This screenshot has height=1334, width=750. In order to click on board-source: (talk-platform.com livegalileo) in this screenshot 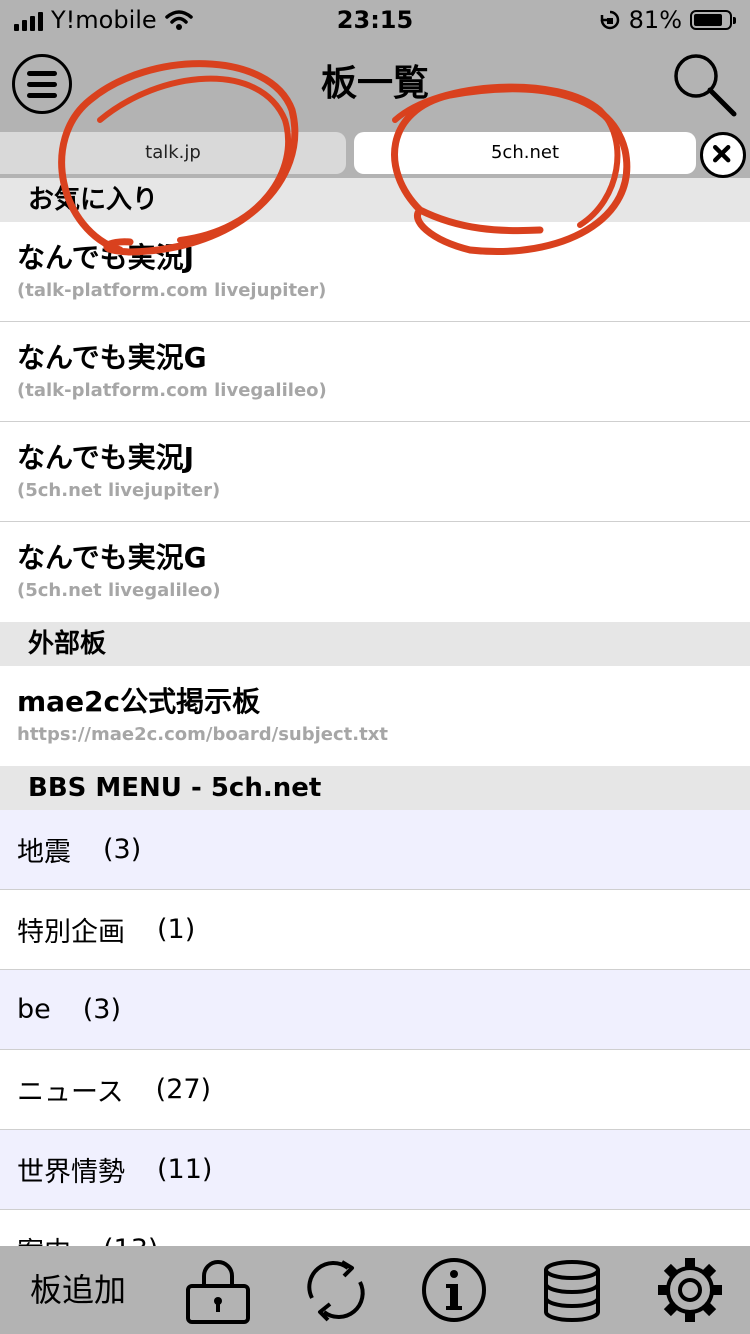, I will do `click(172, 390)`.